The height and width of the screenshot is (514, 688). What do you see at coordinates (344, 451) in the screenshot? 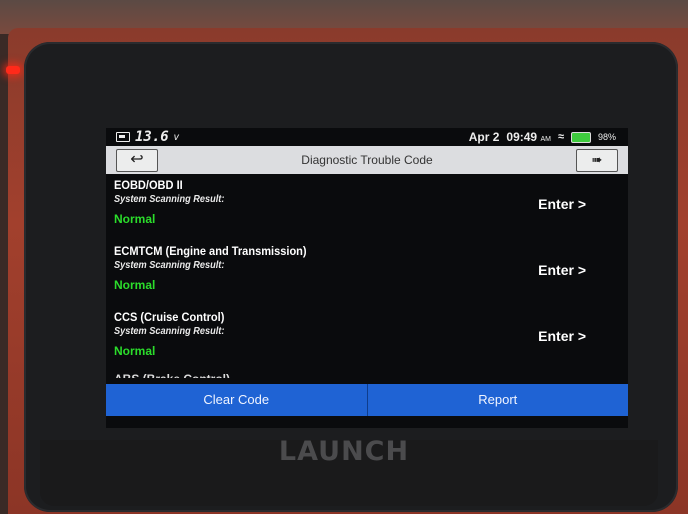
I see `brand-logo: LAUNCH` at bounding box center [344, 451].